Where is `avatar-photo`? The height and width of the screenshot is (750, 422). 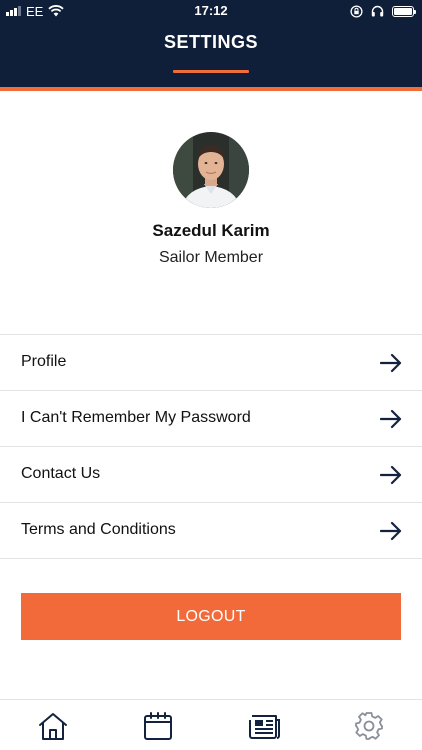
avatar-photo is located at coordinates (211, 170).